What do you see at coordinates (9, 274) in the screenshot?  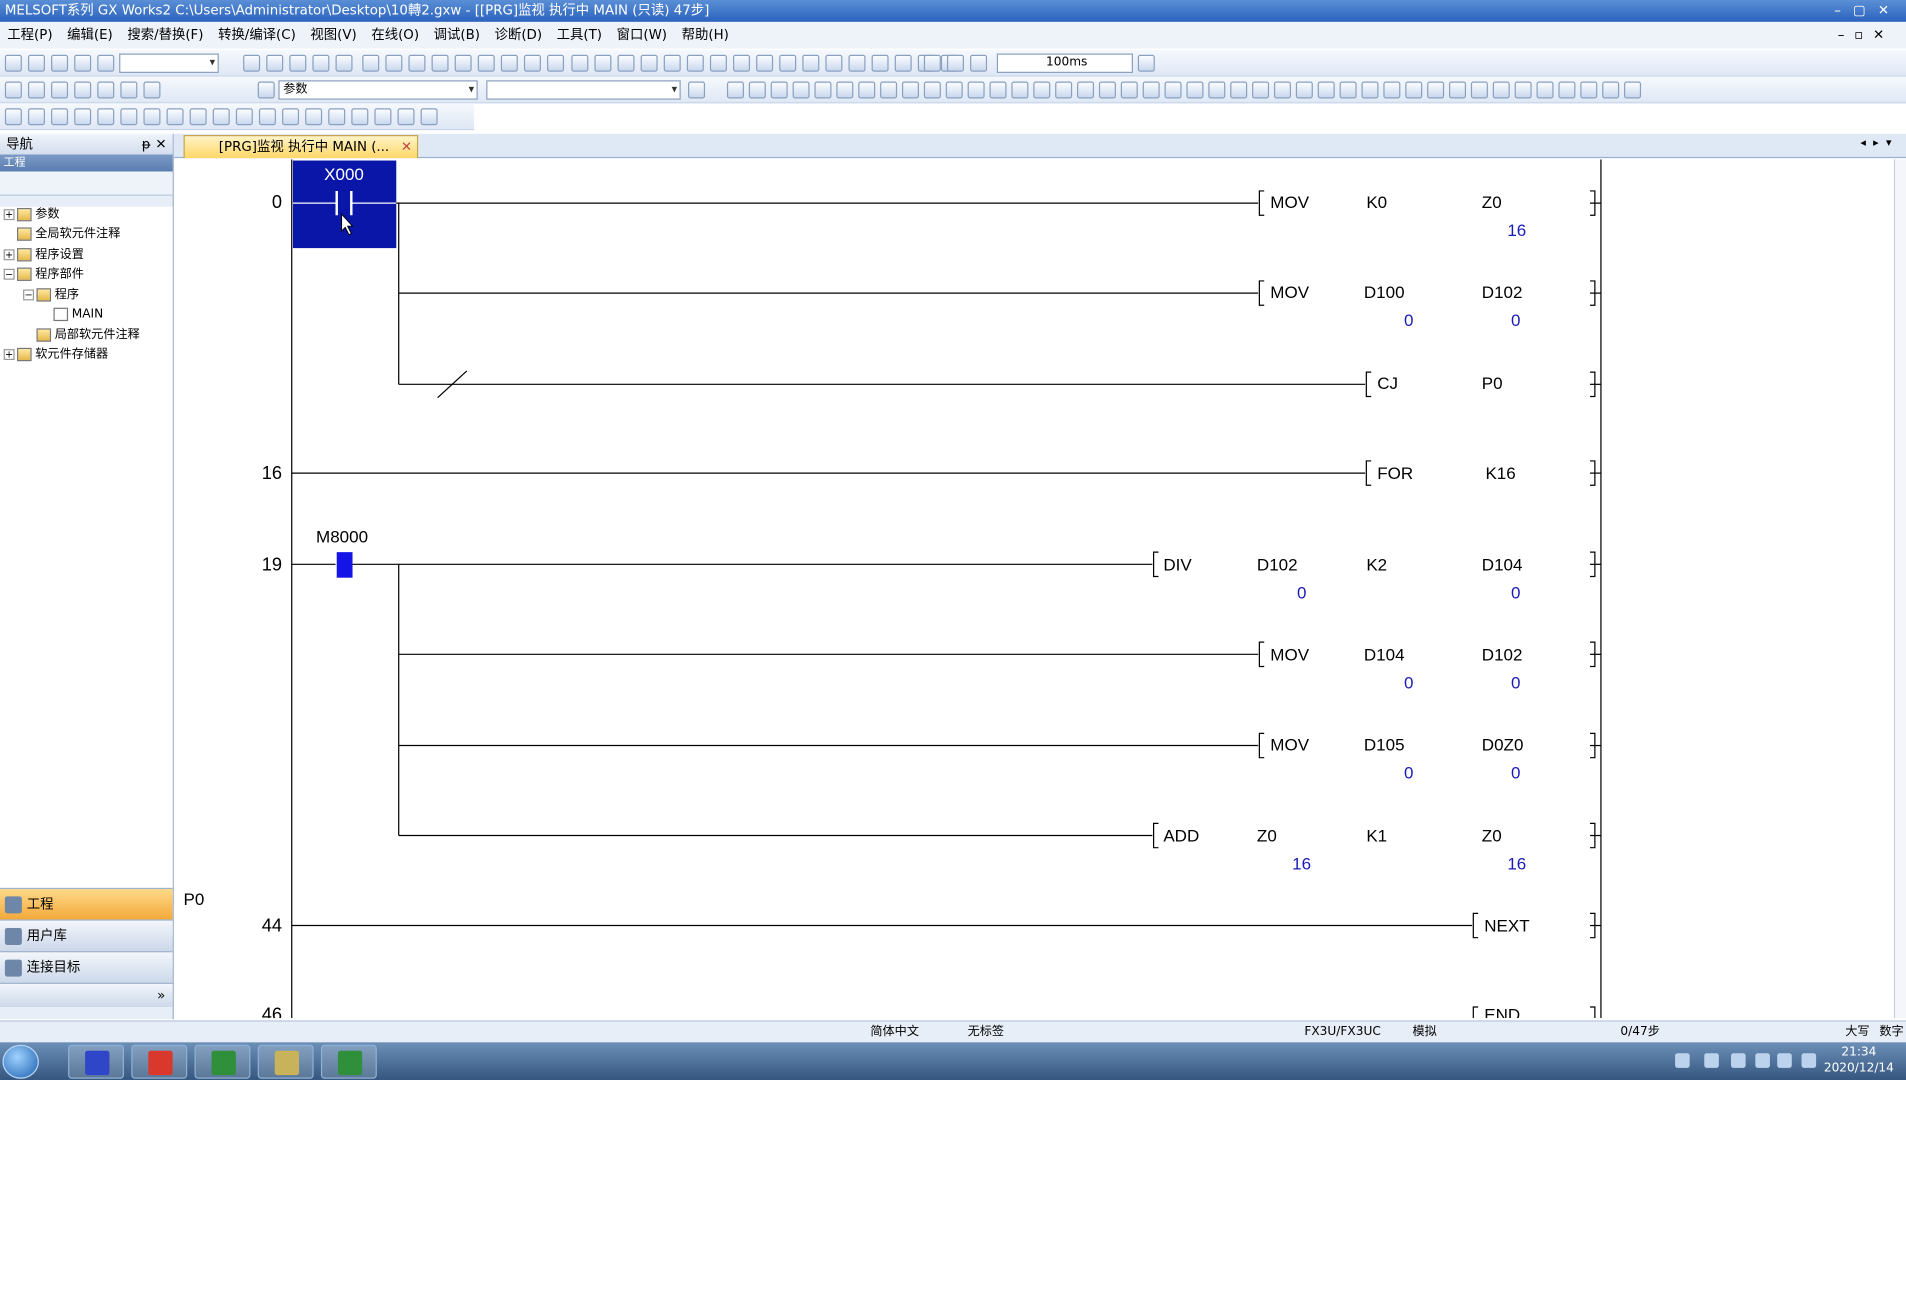 I see `collapse-icon: −` at bounding box center [9, 274].